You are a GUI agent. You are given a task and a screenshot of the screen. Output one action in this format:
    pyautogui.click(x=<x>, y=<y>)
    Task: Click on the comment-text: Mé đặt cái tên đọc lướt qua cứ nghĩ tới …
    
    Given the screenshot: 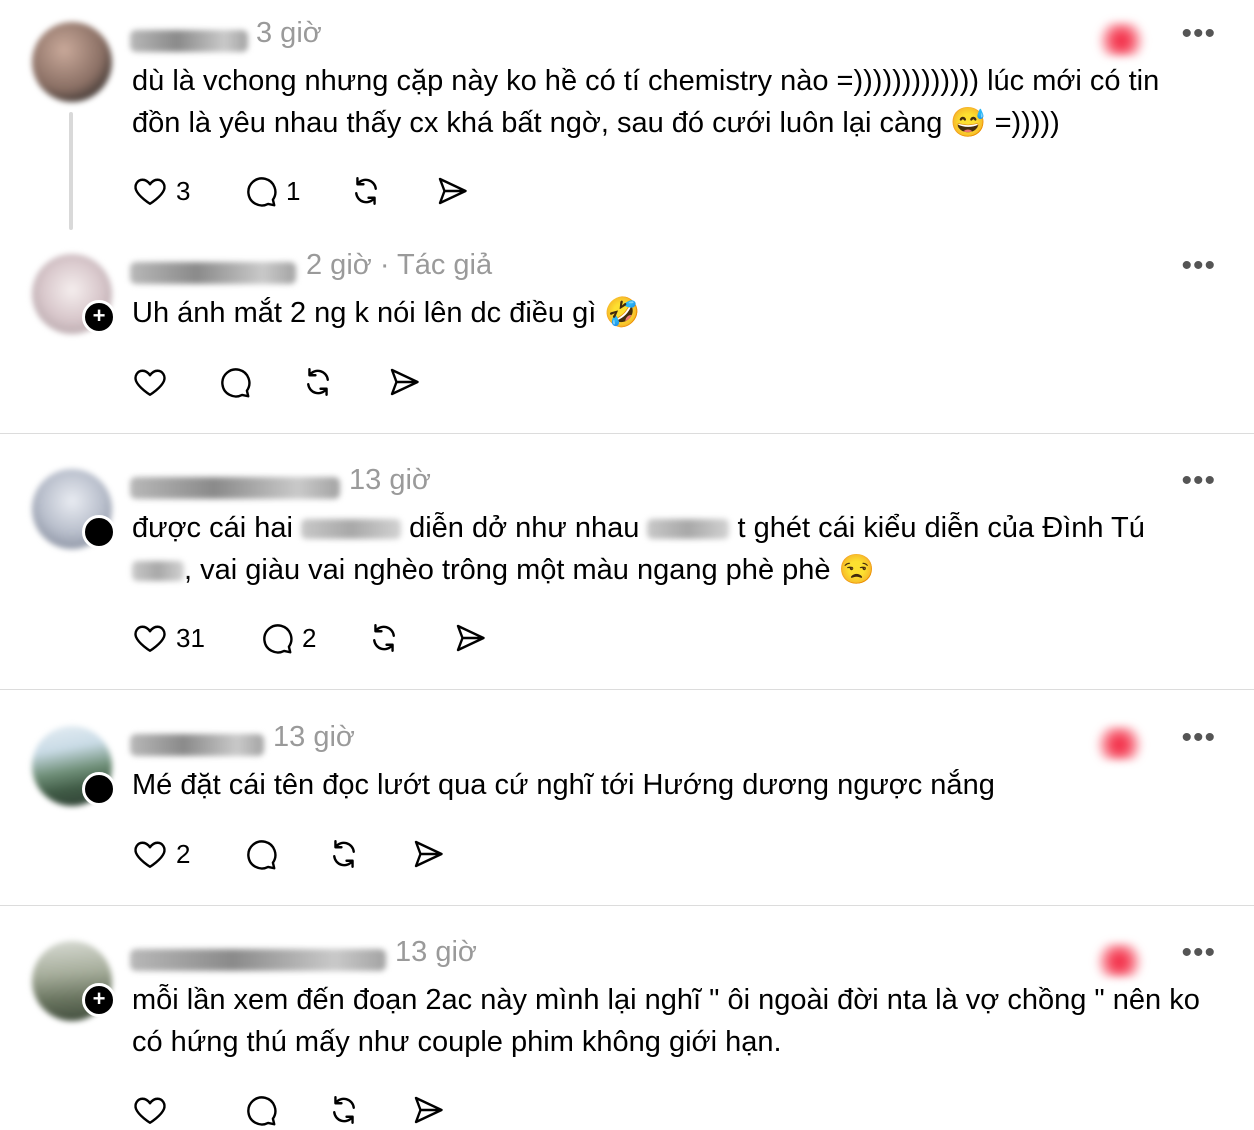 What is the action you would take?
    pyautogui.click(x=563, y=785)
    